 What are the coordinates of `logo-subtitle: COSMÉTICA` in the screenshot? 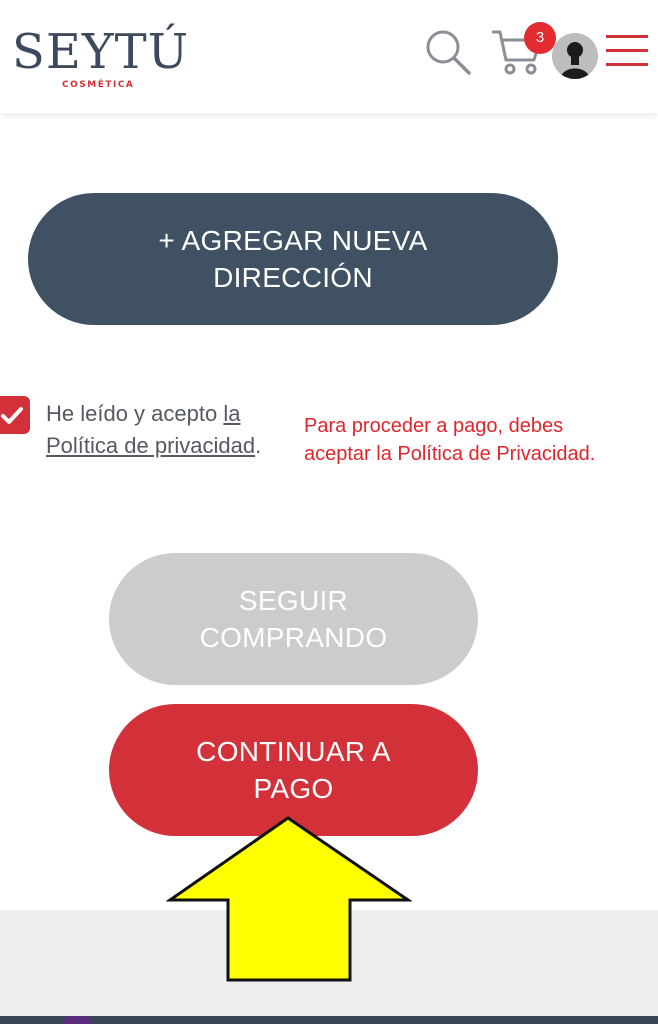 It's located at (98, 85).